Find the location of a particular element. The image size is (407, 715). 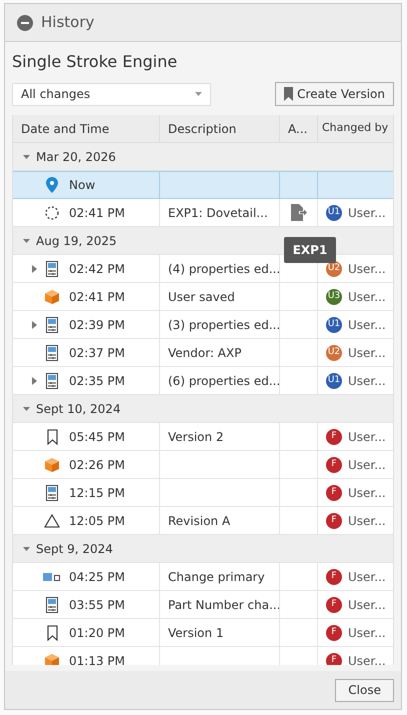

date-label: Sept 10, 2024 is located at coordinates (78, 409).